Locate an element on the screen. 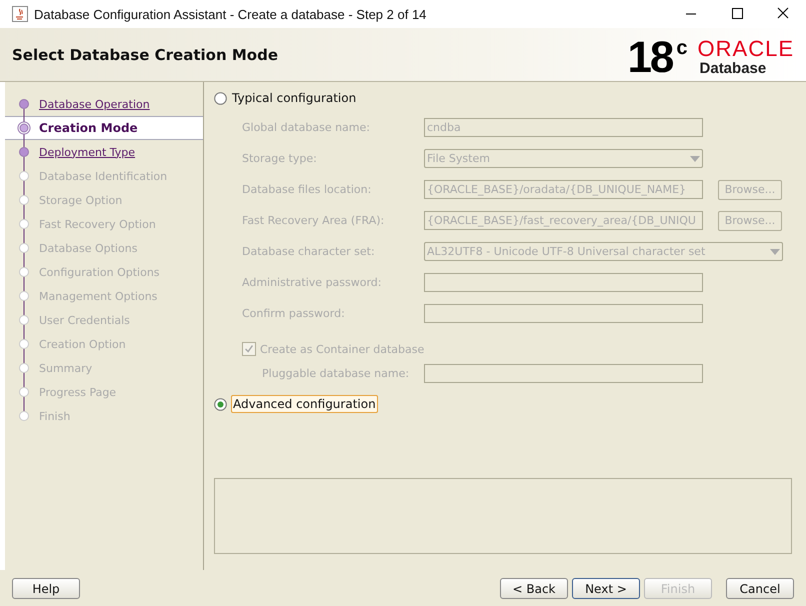  step-row-highlight: Database Operation is located at coordinates (104, 104).